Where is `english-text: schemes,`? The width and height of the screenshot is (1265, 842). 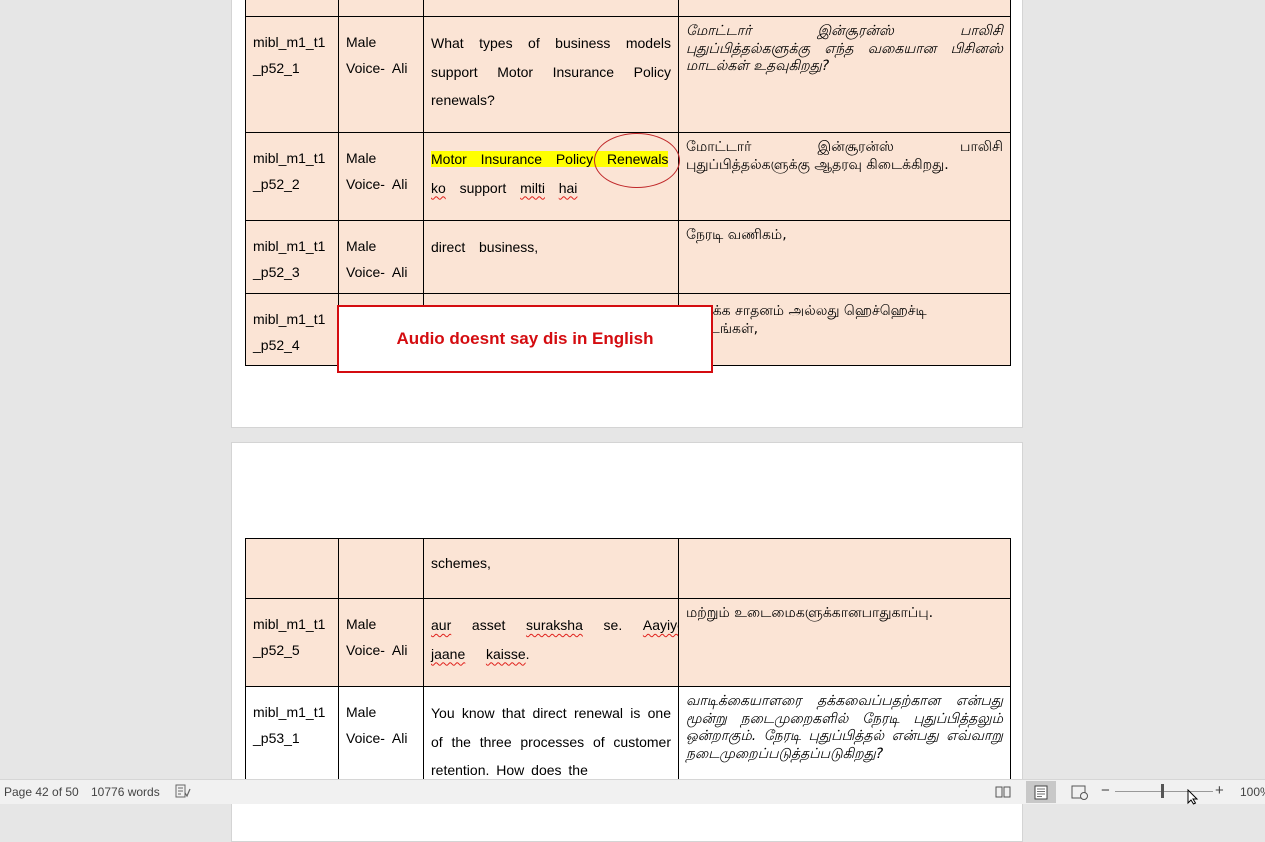 english-text: schemes, is located at coordinates (461, 563).